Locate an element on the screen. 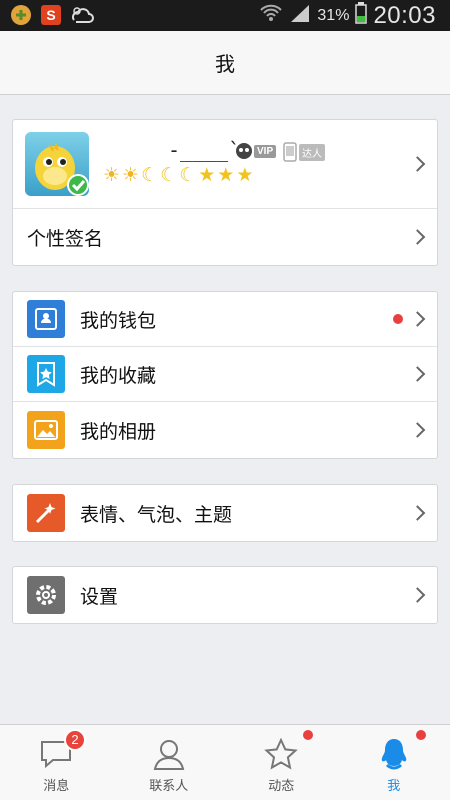 Image resolution: width=450 pixels, height=800 pixels. star-icon is located at coordinates (281, 754).